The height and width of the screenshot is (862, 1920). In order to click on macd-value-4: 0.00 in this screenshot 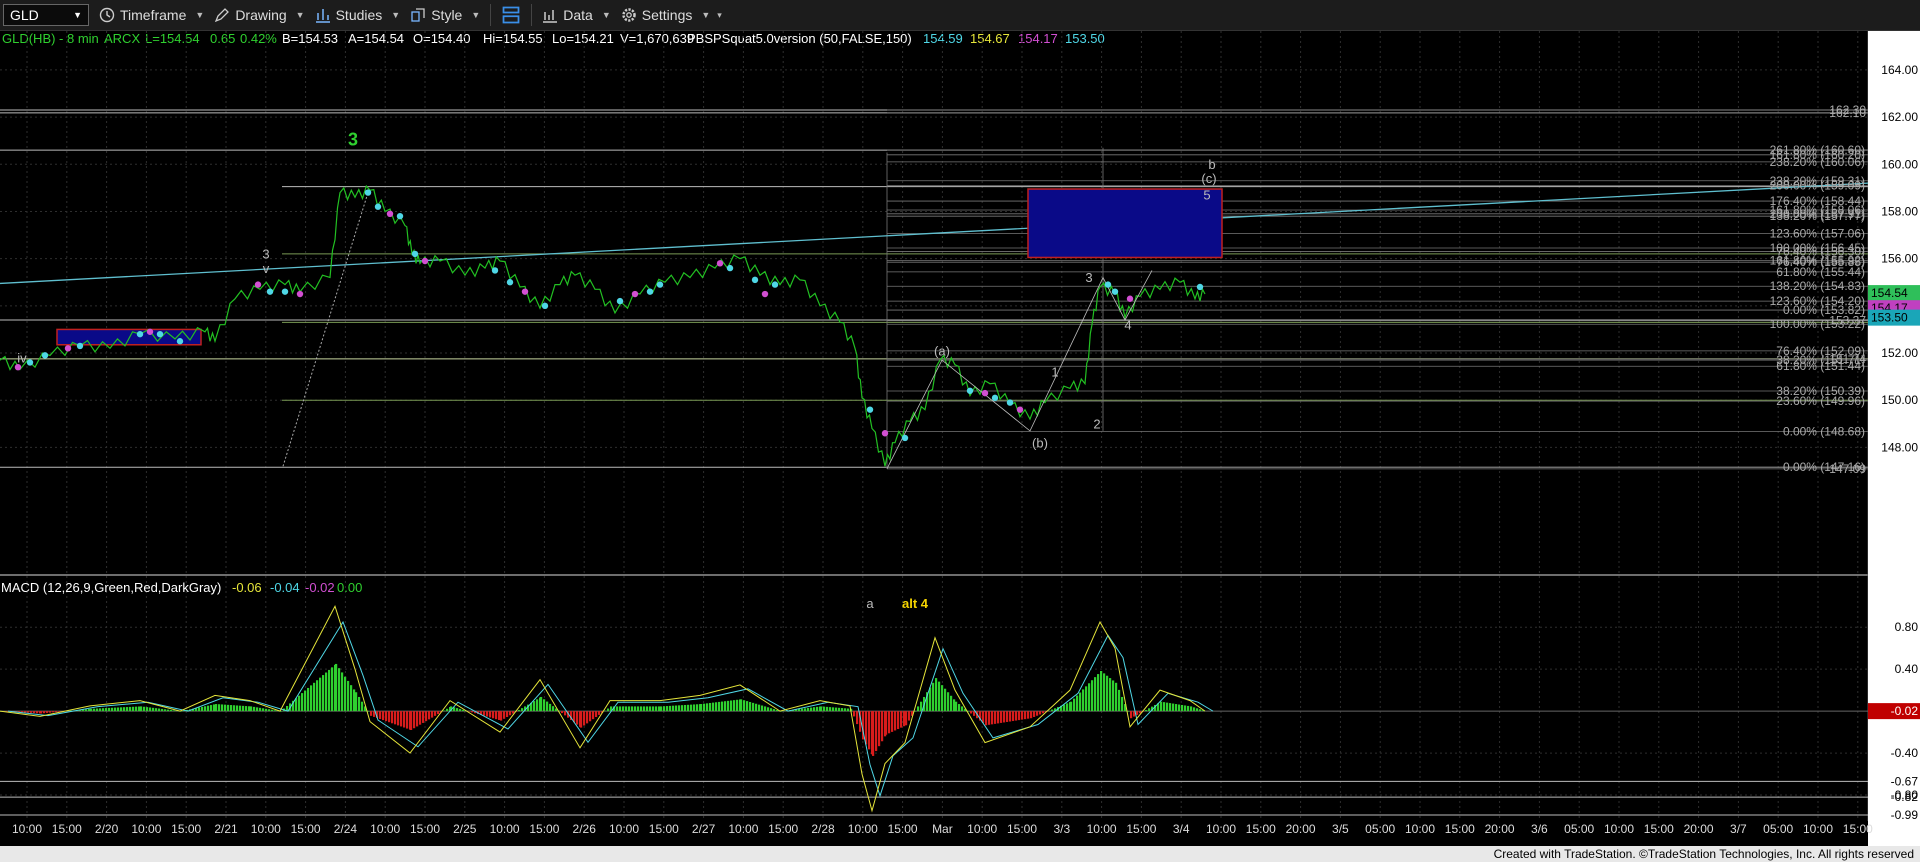, I will do `click(349, 587)`.